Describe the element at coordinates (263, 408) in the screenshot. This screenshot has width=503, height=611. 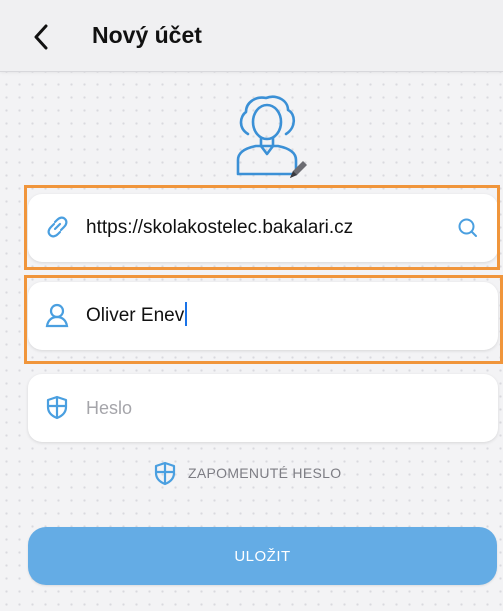
I see `password-field: Heslo` at that location.